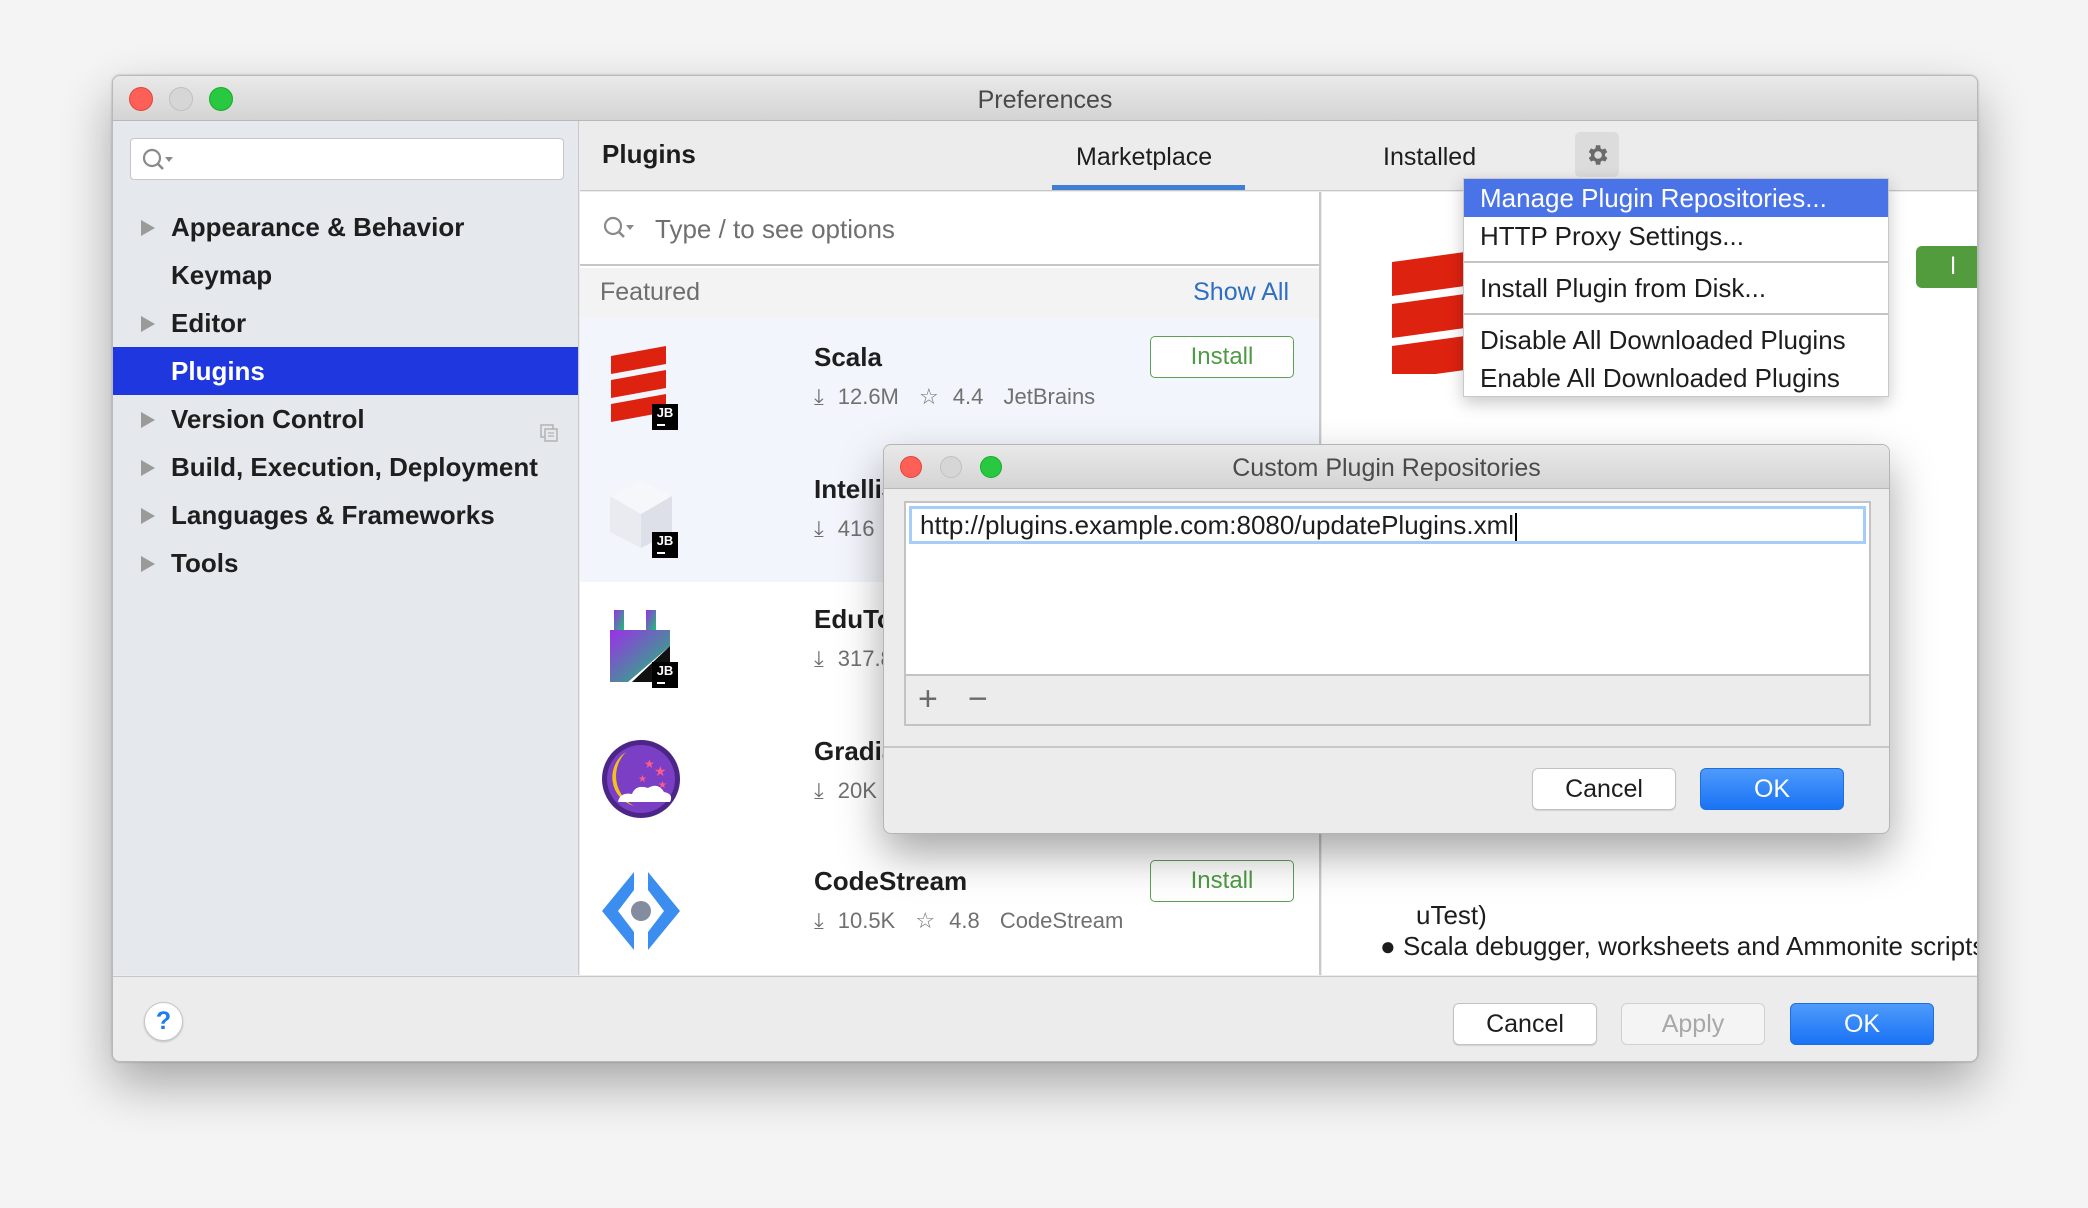  I want to click on cancel-button: Cancel, so click(1525, 1024).